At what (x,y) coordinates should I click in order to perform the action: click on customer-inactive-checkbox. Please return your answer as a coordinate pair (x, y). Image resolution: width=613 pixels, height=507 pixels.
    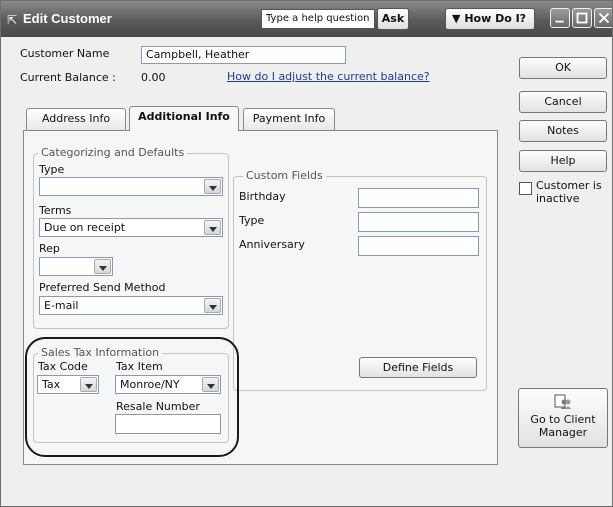
    Looking at the image, I should click on (525, 188).